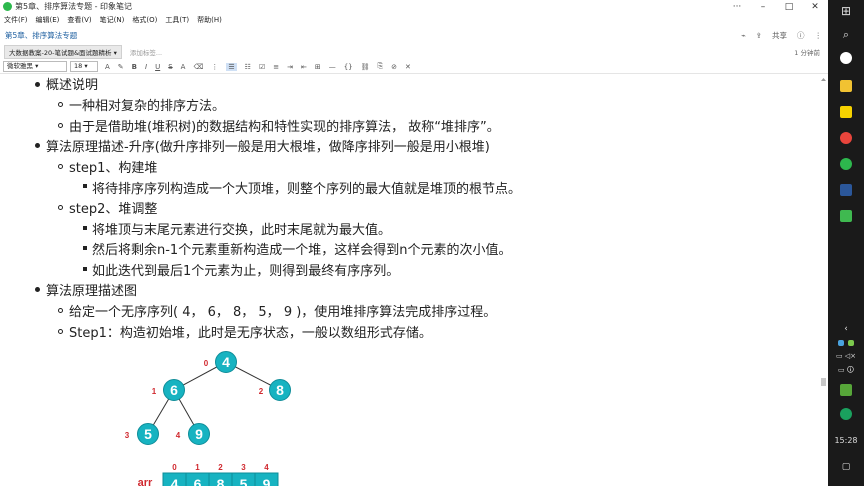 Image resolution: width=864 pixels, height=486 pixels. Describe the element at coordinates (35, 66) in the screenshot. I see `font-family-select: 微软雅黑 ▾` at that location.